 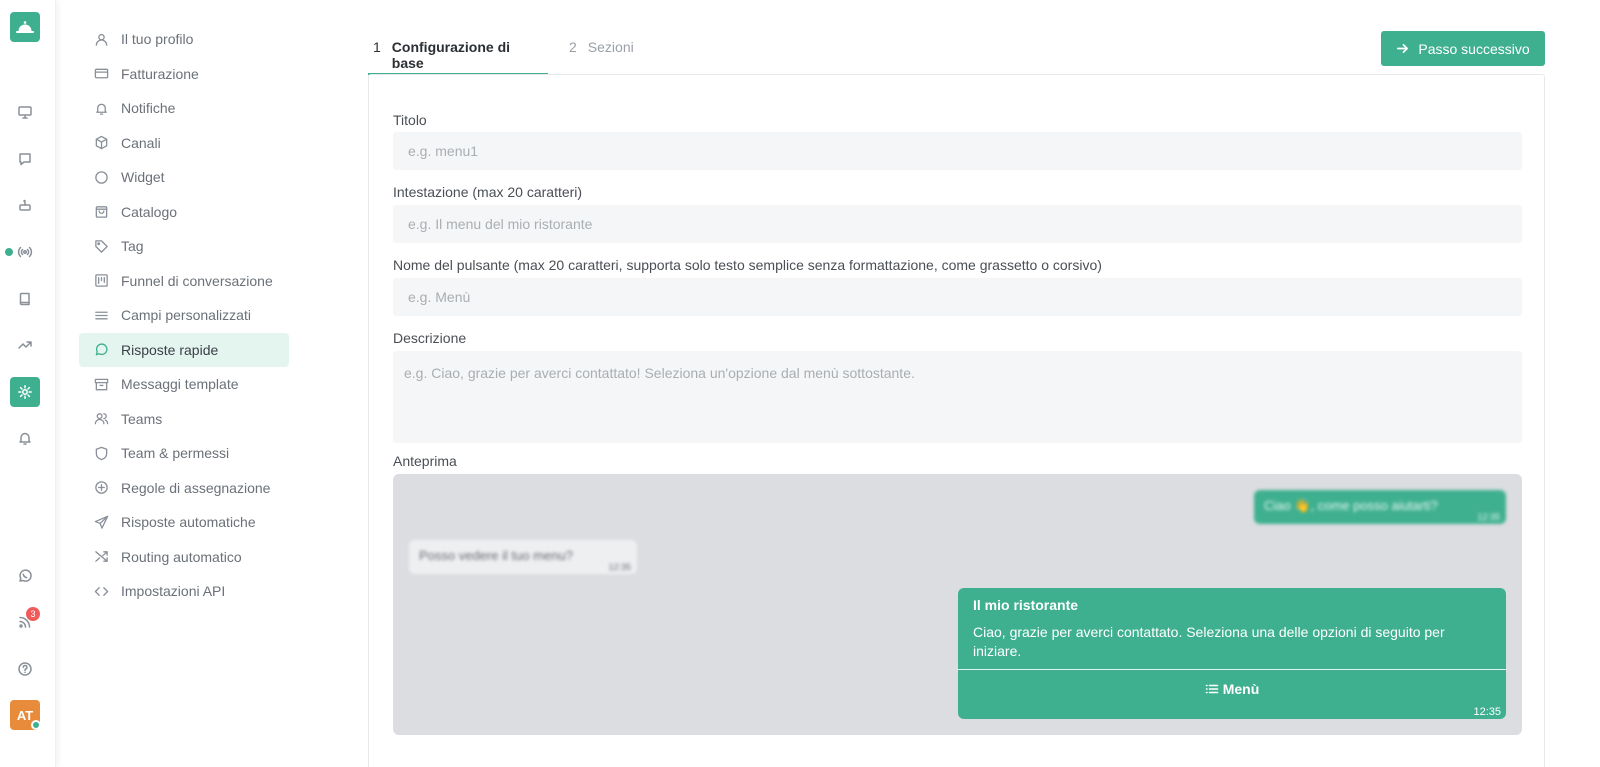 What do you see at coordinates (101, 177) in the screenshot?
I see `circle-icon` at bounding box center [101, 177].